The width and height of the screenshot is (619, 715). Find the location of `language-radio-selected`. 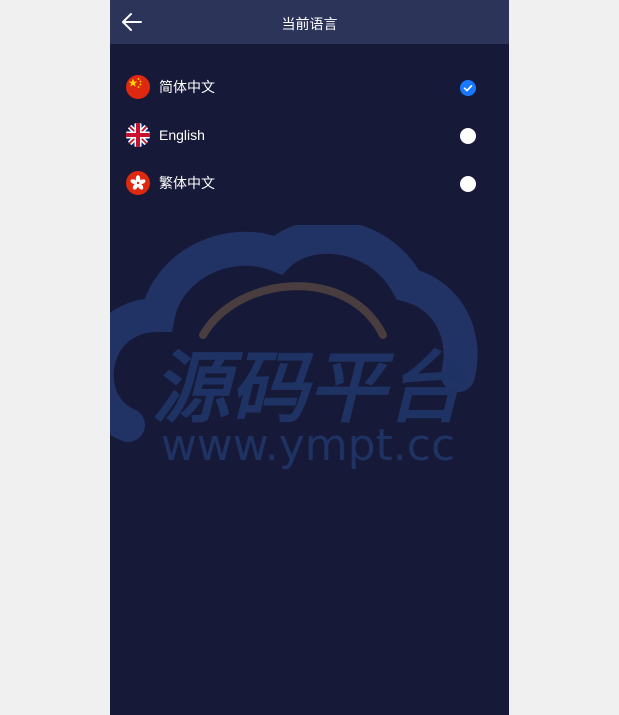

language-radio-selected is located at coordinates (468, 88).